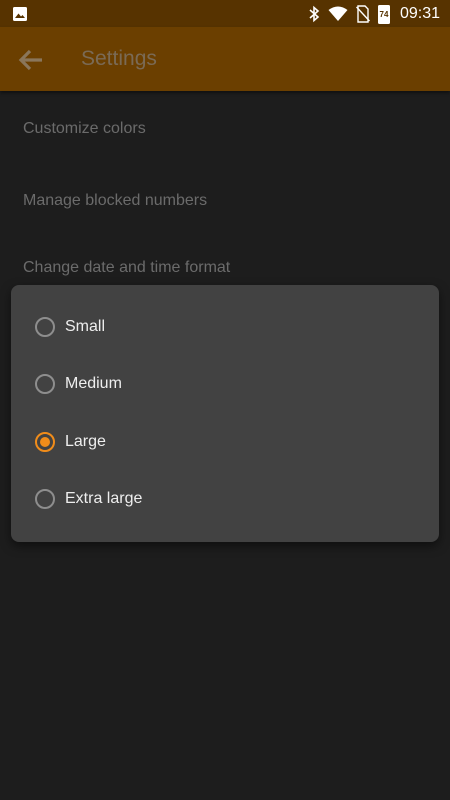  What do you see at coordinates (85, 441) in the screenshot?
I see `option-label: Large` at bounding box center [85, 441].